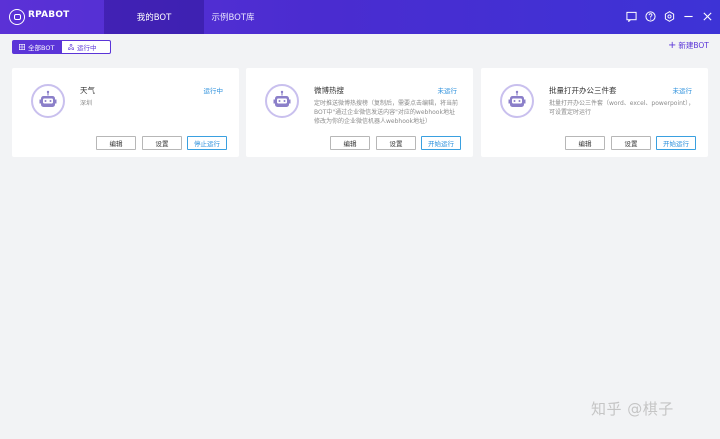  I want to click on status-badge: 运行中, so click(213, 91).